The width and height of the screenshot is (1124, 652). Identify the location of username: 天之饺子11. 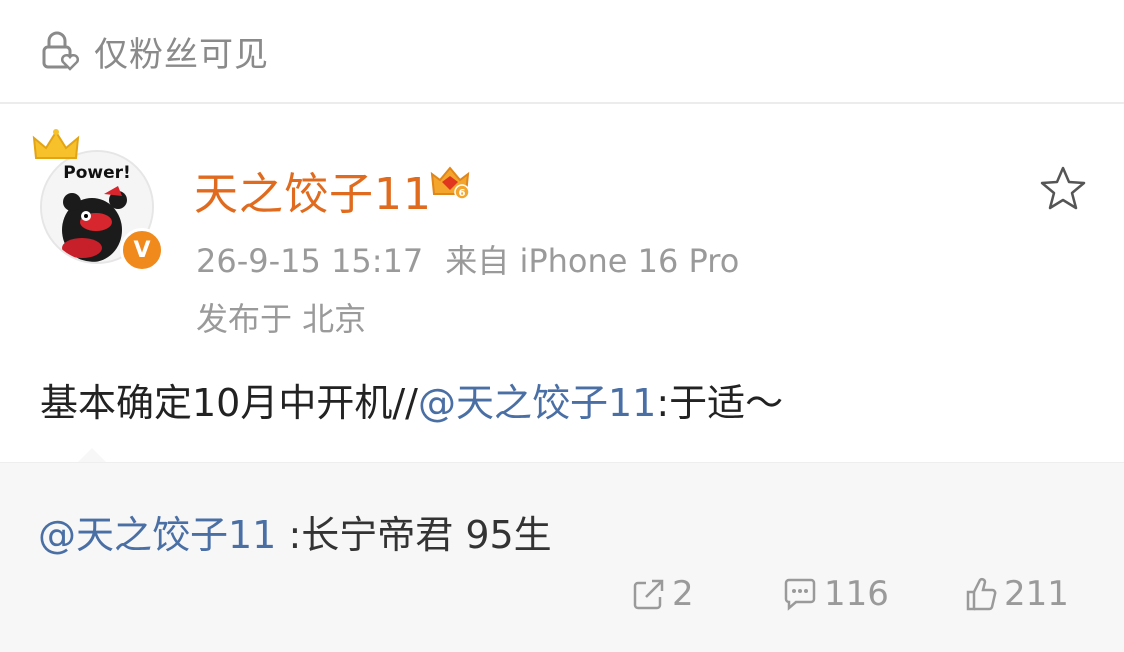
(313, 190).